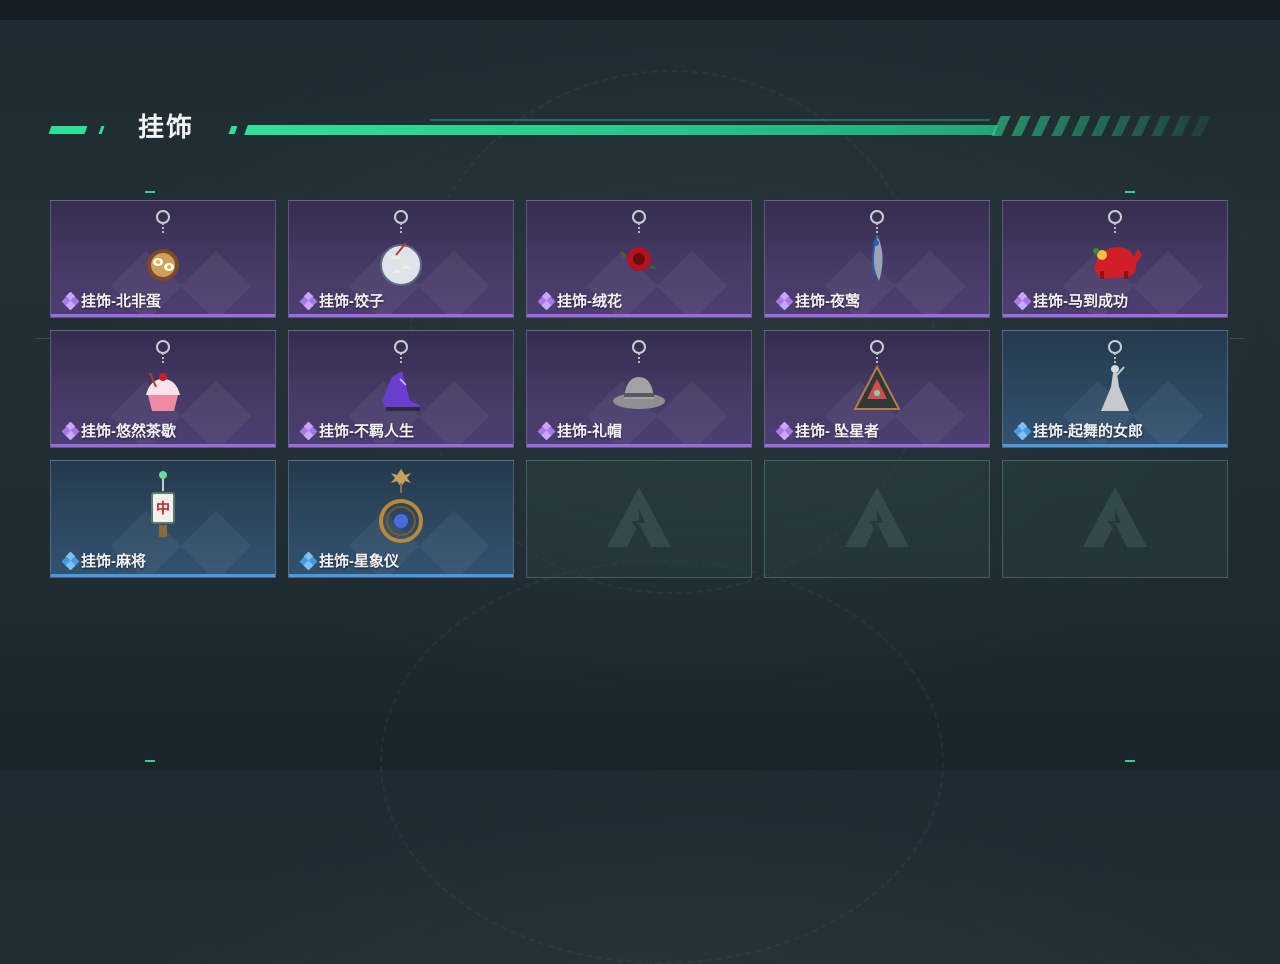 The image size is (1280, 964). Describe the element at coordinates (163, 379) in the screenshot. I see `cupcake-charm-icon` at that location.